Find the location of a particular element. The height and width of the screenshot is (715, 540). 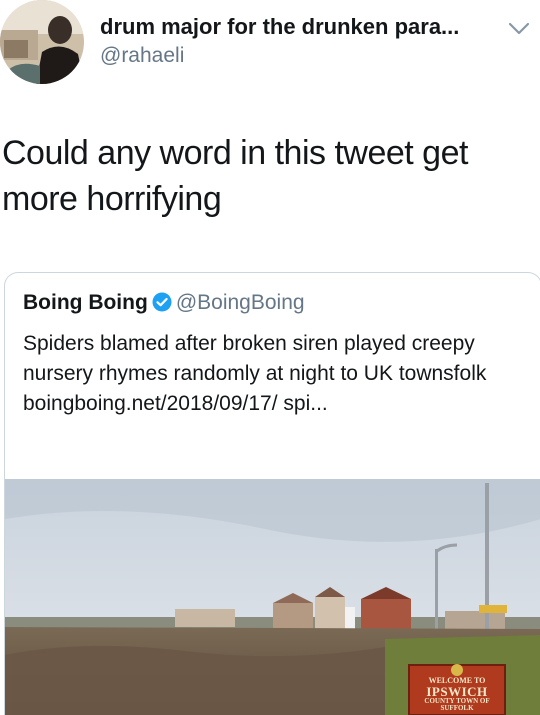

verified-badge-icon is located at coordinates (162, 302).